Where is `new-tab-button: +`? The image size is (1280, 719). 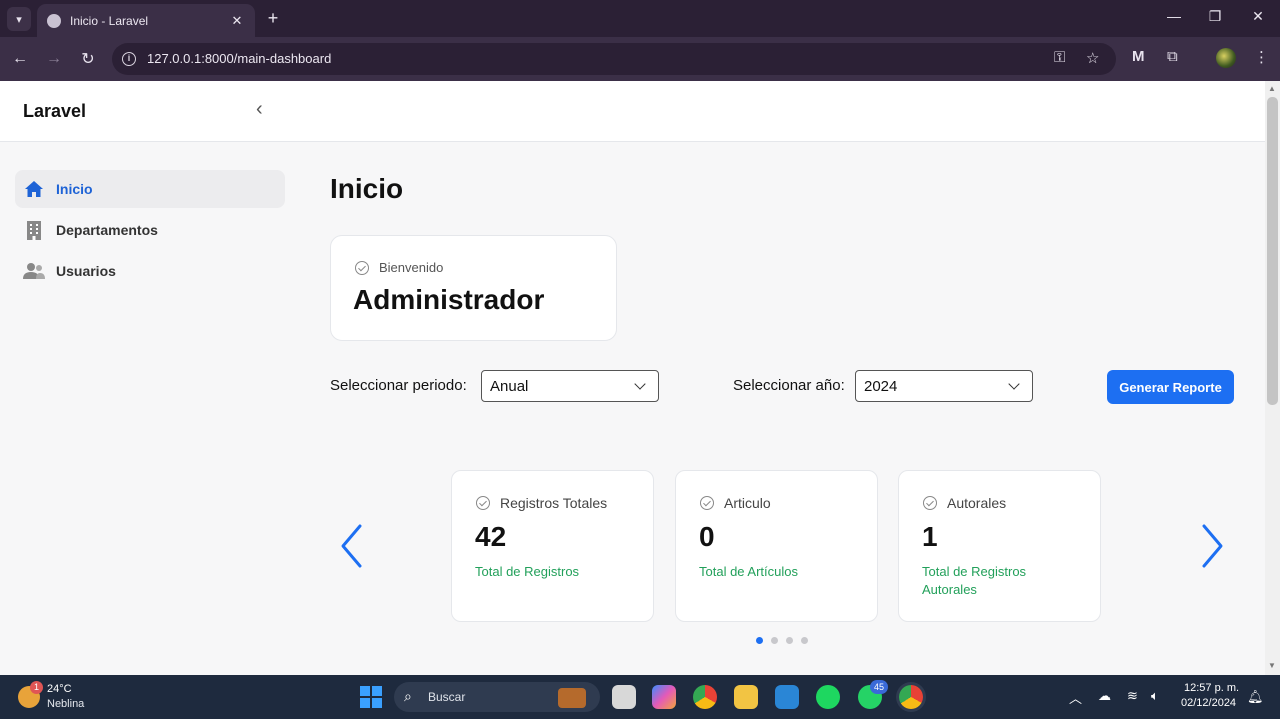 new-tab-button: + is located at coordinates (273, 18).